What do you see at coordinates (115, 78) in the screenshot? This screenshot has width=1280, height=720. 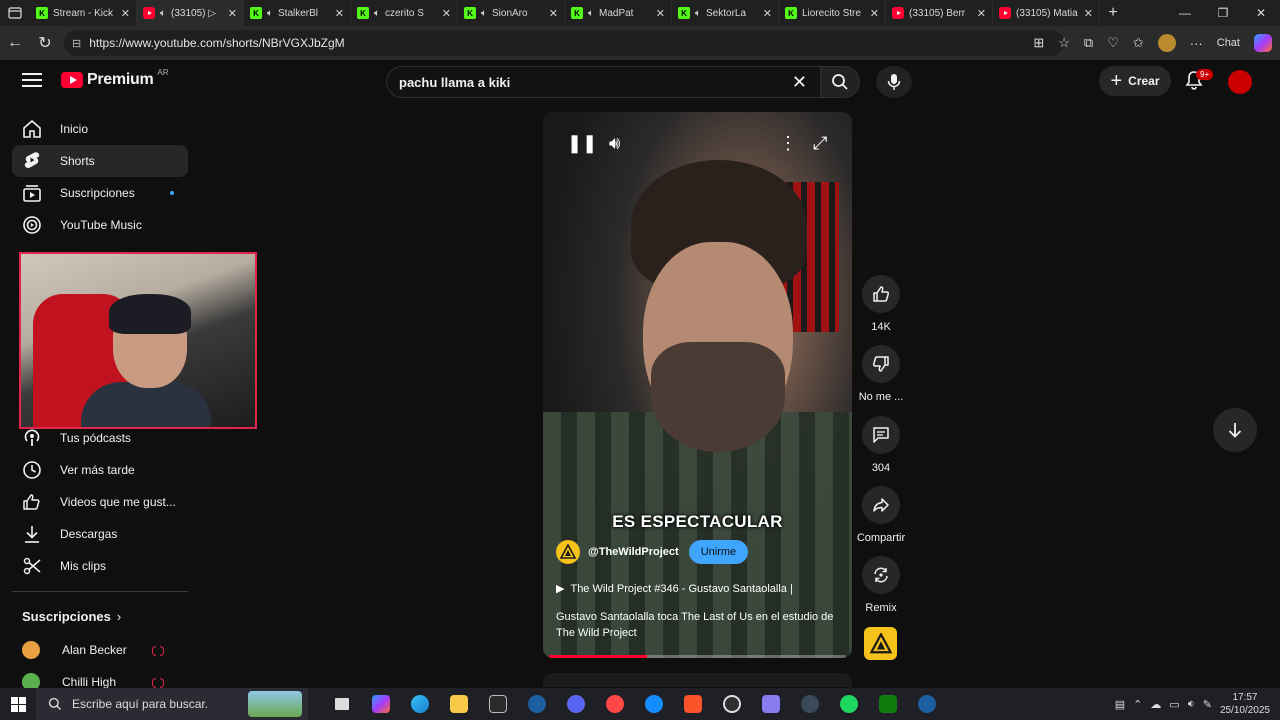 I see `youtube-logo: Premium AR` at bounding box center [115, 78].